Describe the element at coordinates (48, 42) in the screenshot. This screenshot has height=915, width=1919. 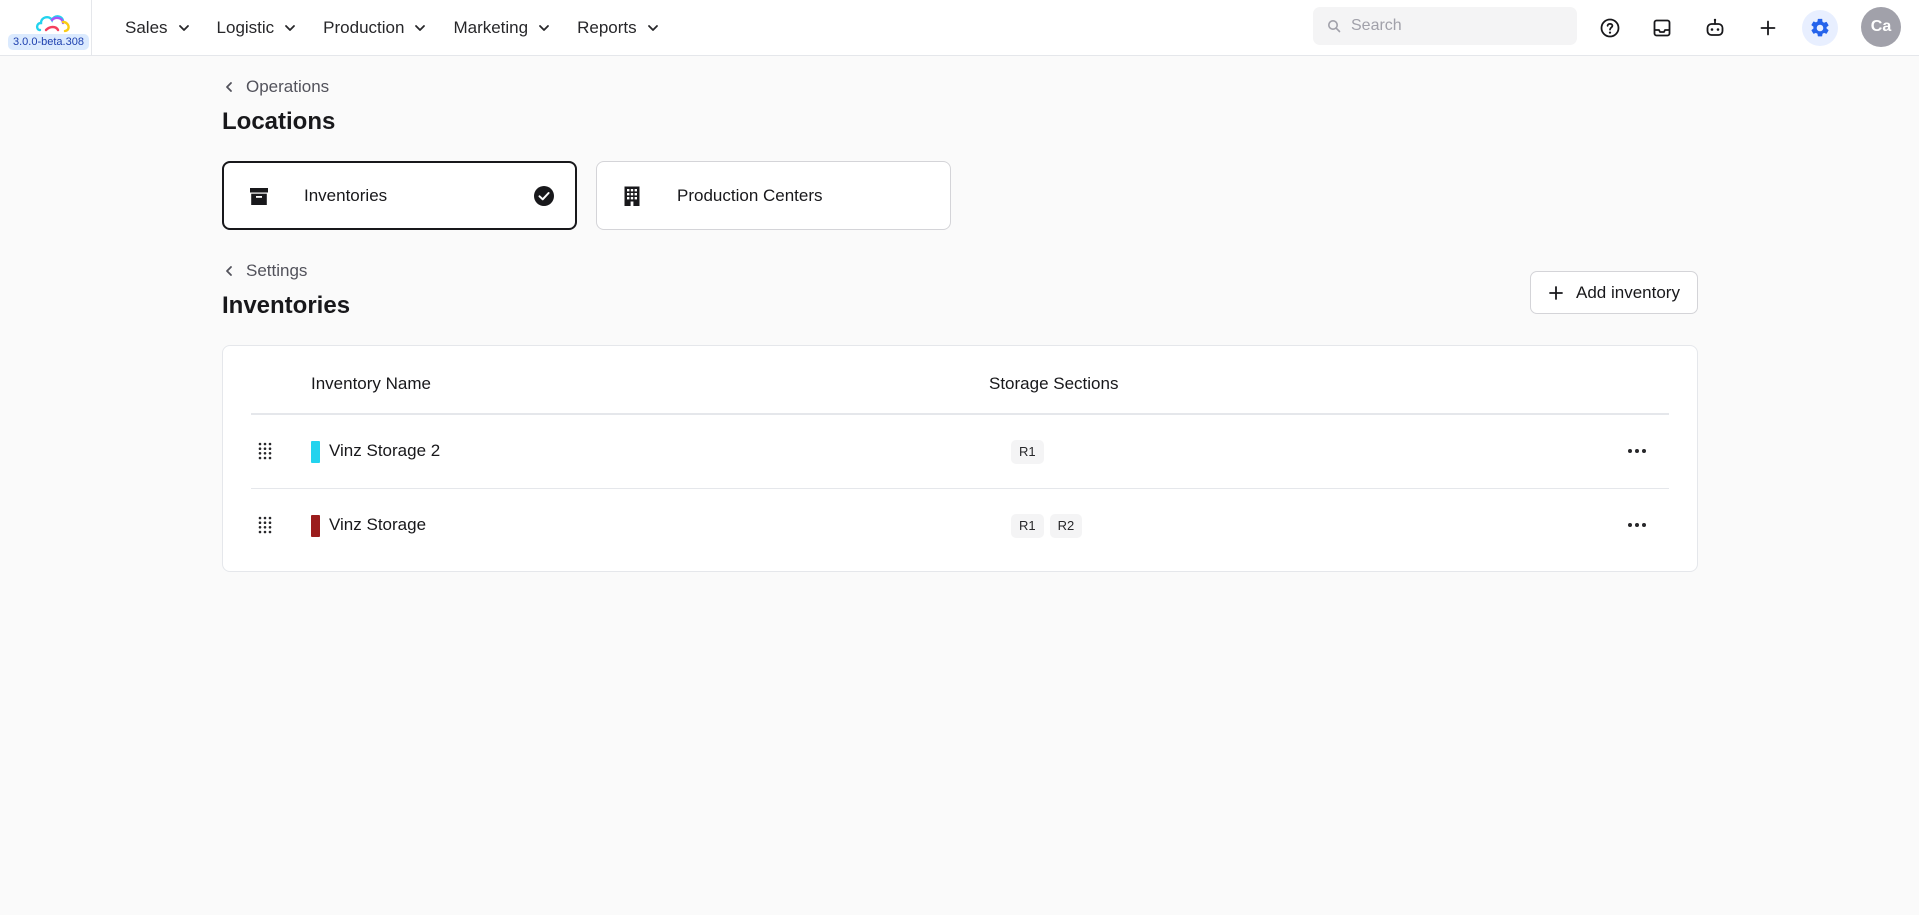
I see `version-badge: 3.0.0-beta.308` at that location.